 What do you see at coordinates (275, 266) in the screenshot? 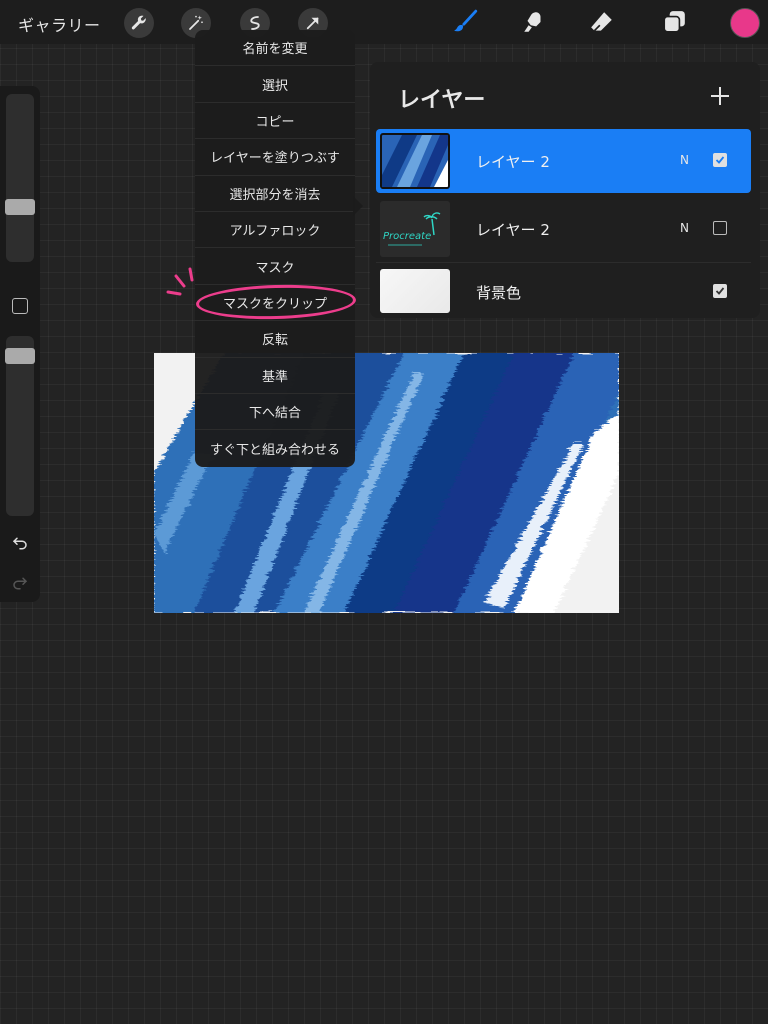
I see `menu-item-mask: マスク` at bounding box center [275, 266].